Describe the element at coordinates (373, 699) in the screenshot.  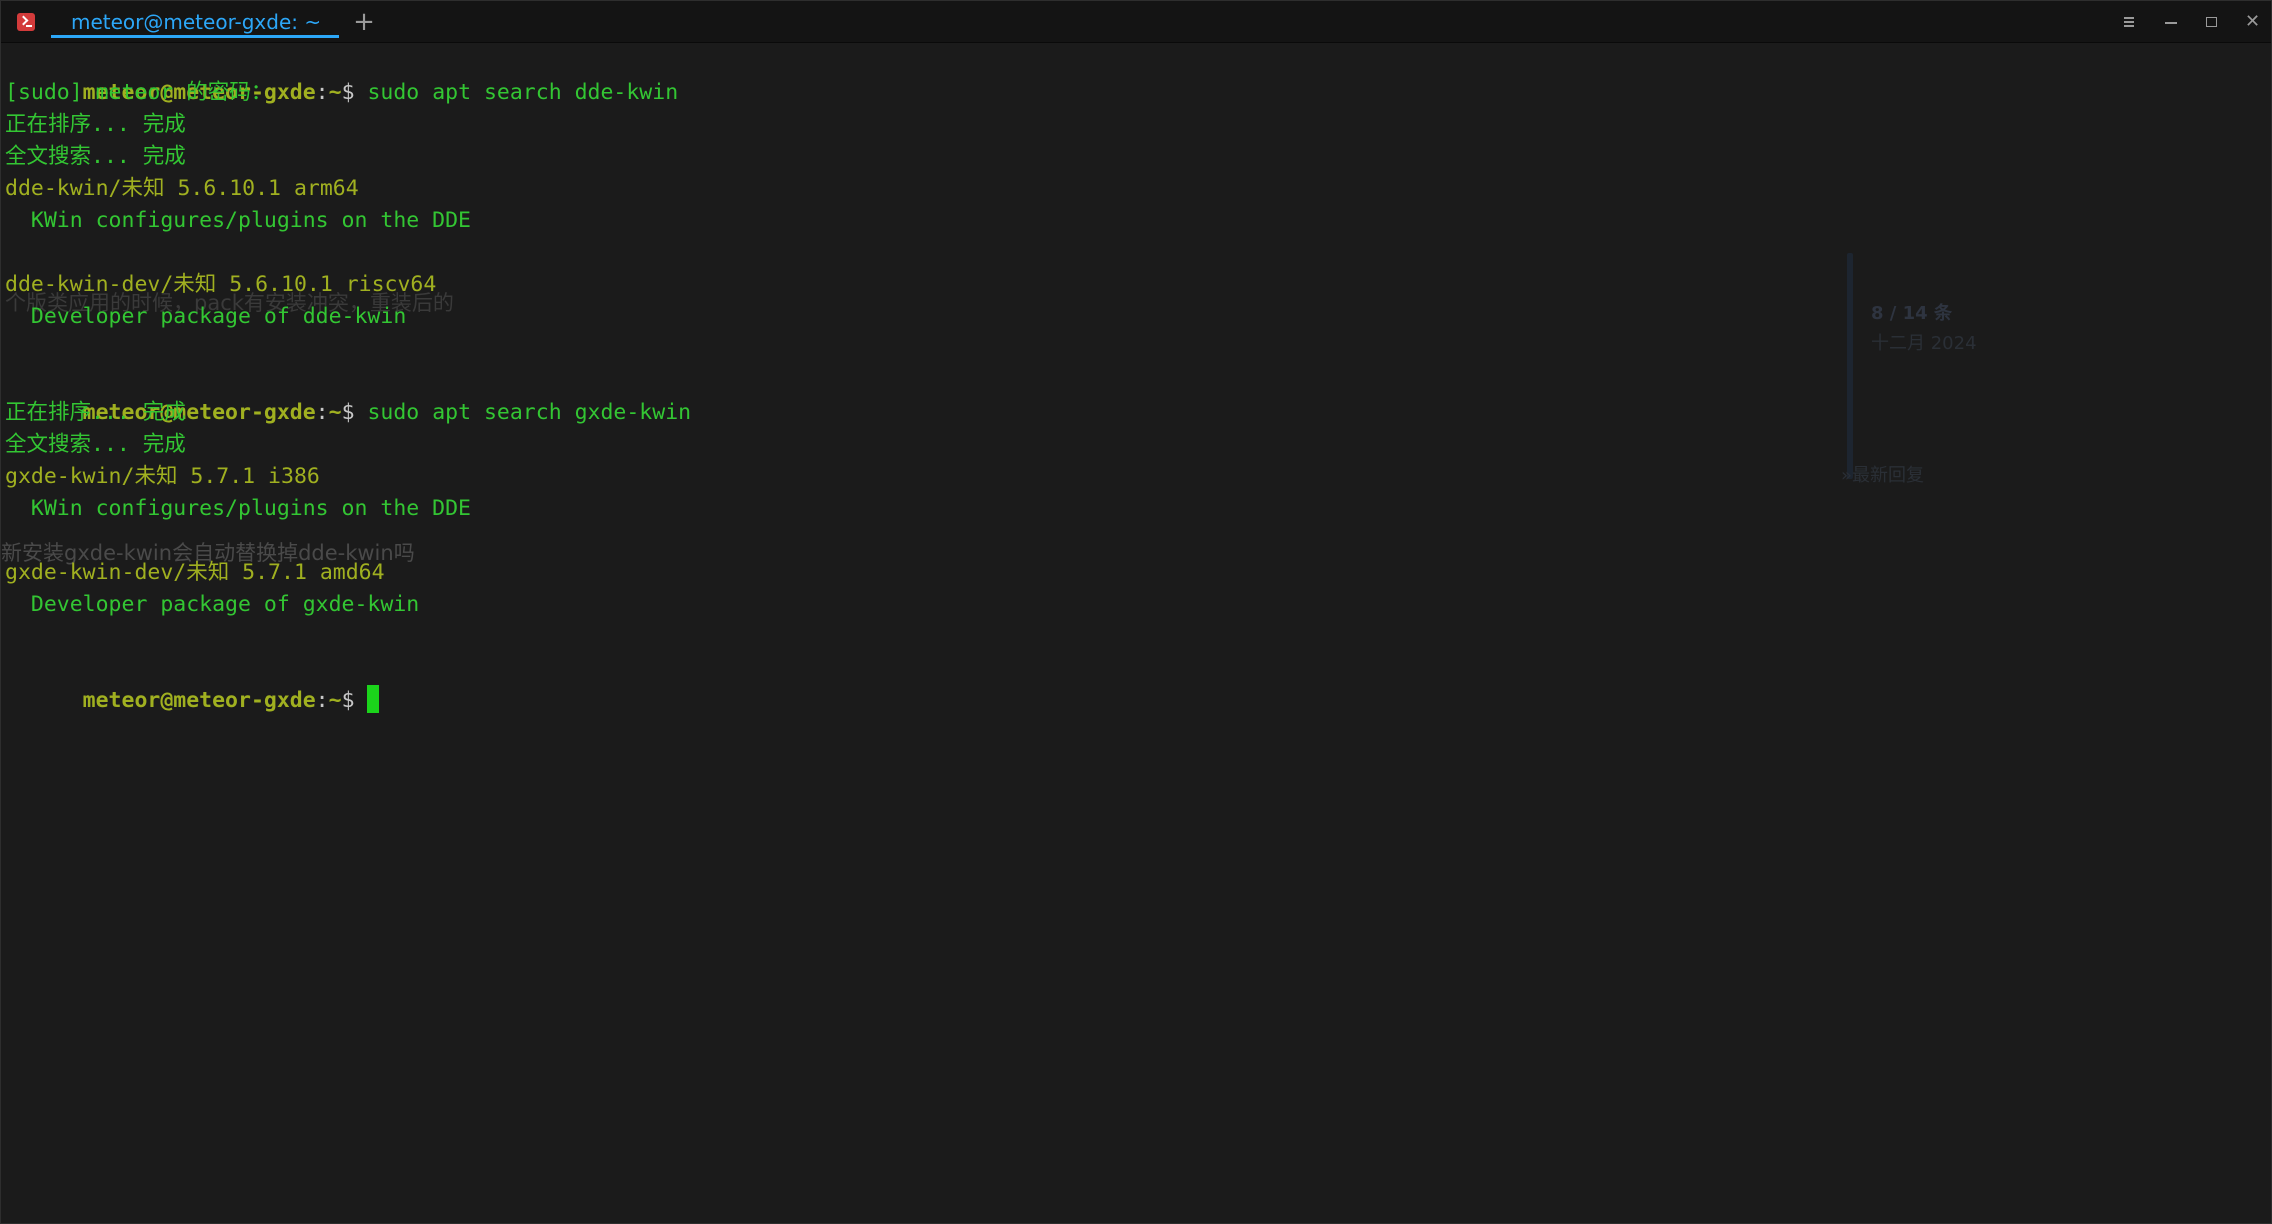
I see `text-cursor` at that location.